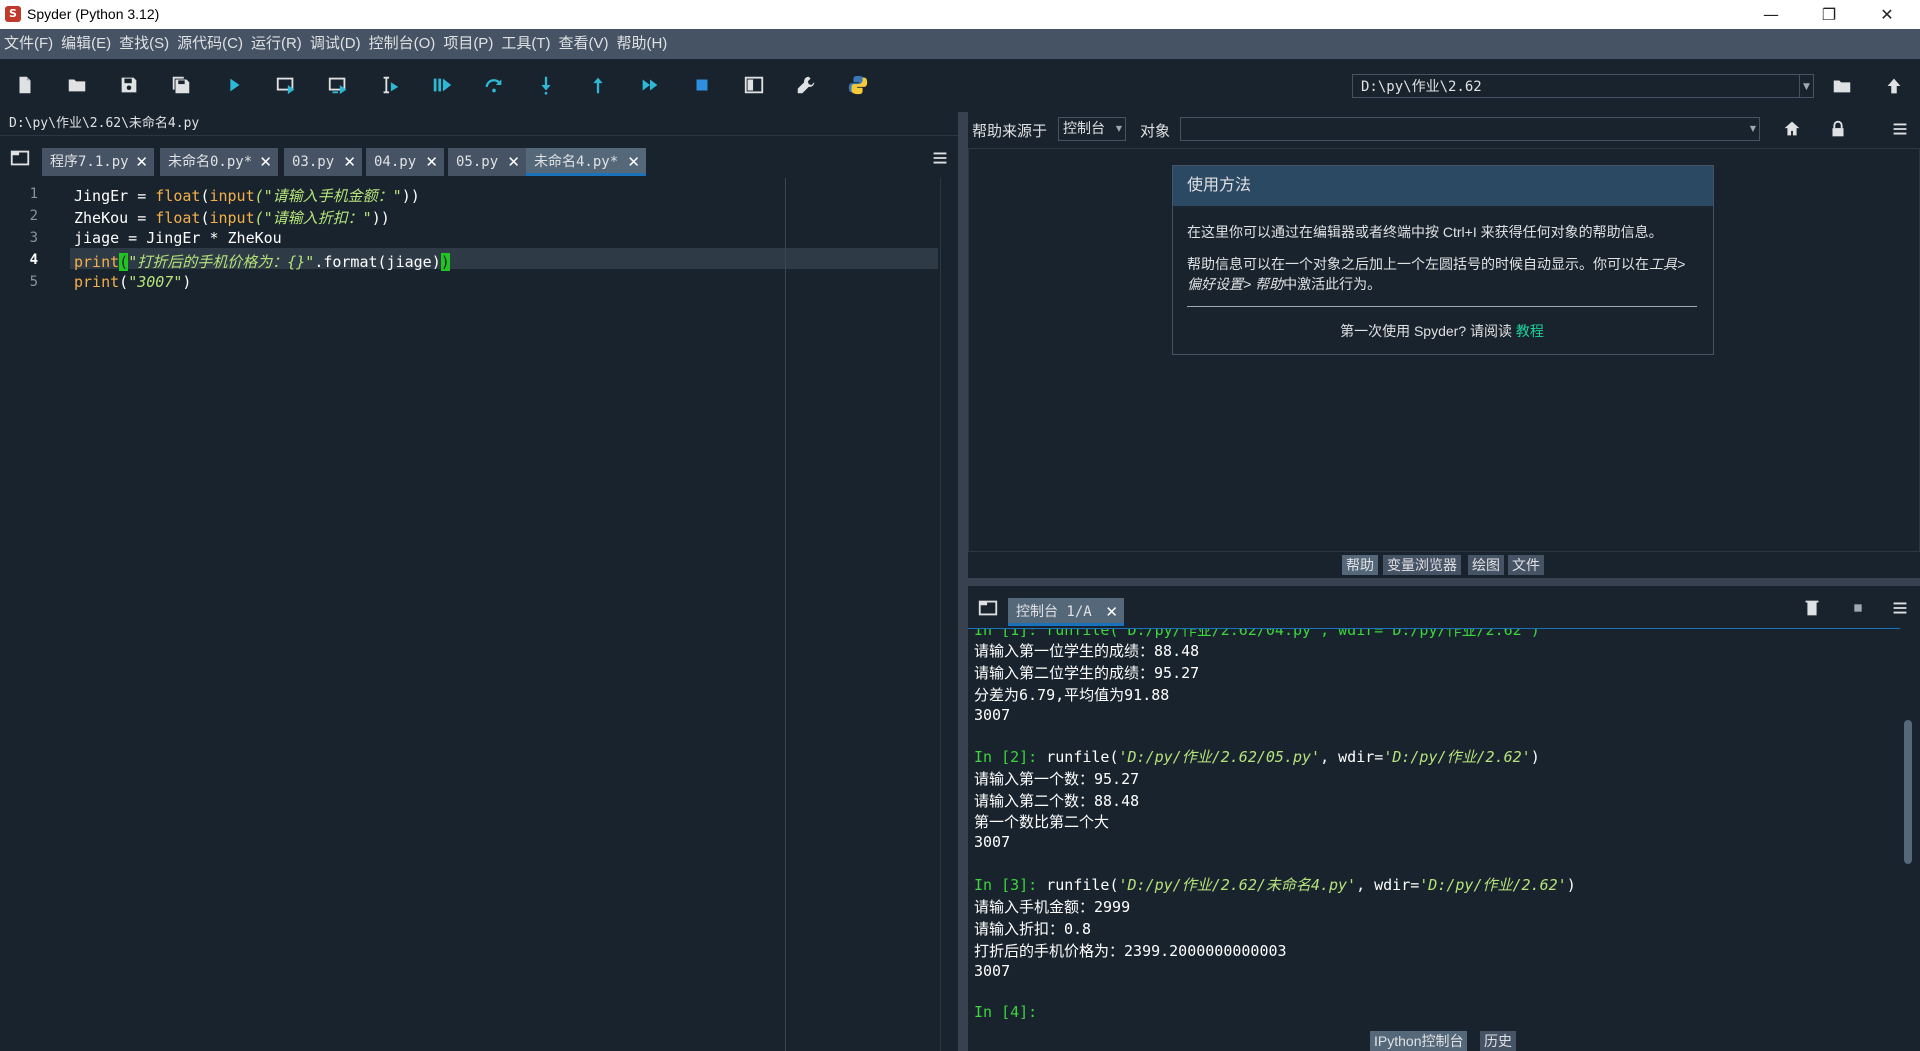 The width and height of the screenshot is (1920, 1051). I want to click on console-text: 'D:/py/作业/2.62', so click(1457, 757).